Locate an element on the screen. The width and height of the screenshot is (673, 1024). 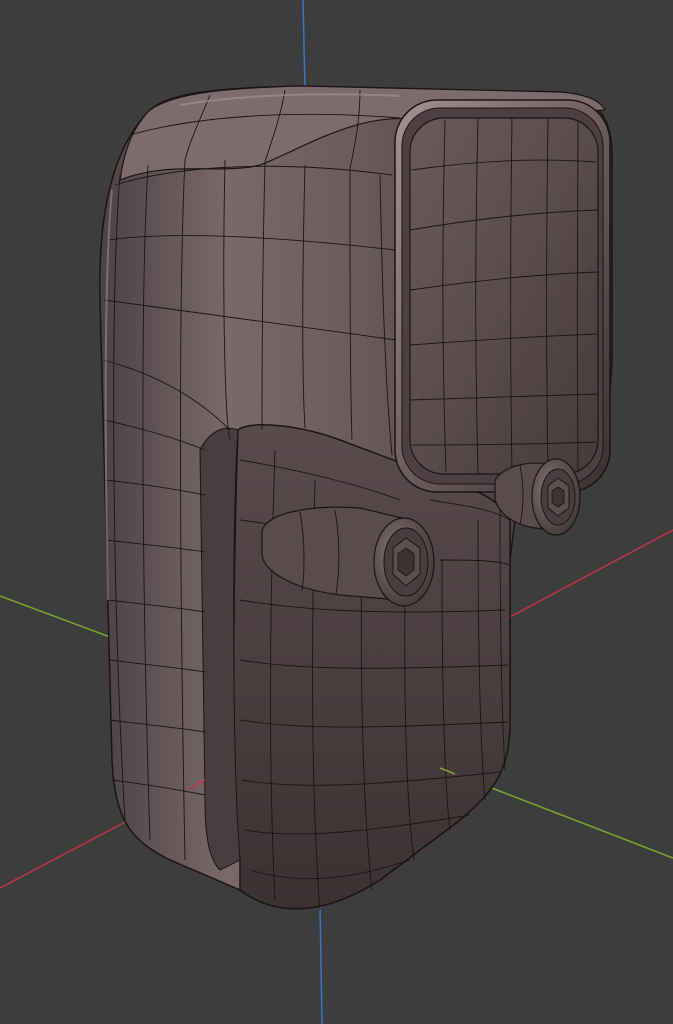
x-axis-line-right is located at coordinates (591, 573).